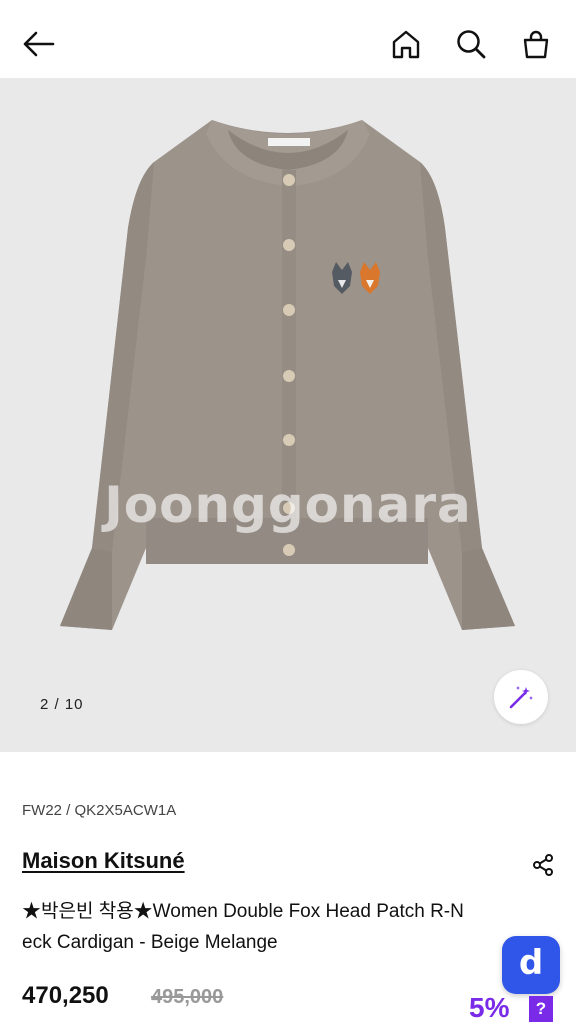 The width and height of the screenshot is (576, 1024). Describe the element at coordinates (288, 505) in the screenshot. I see `watermark: Joonggonara` at that location.